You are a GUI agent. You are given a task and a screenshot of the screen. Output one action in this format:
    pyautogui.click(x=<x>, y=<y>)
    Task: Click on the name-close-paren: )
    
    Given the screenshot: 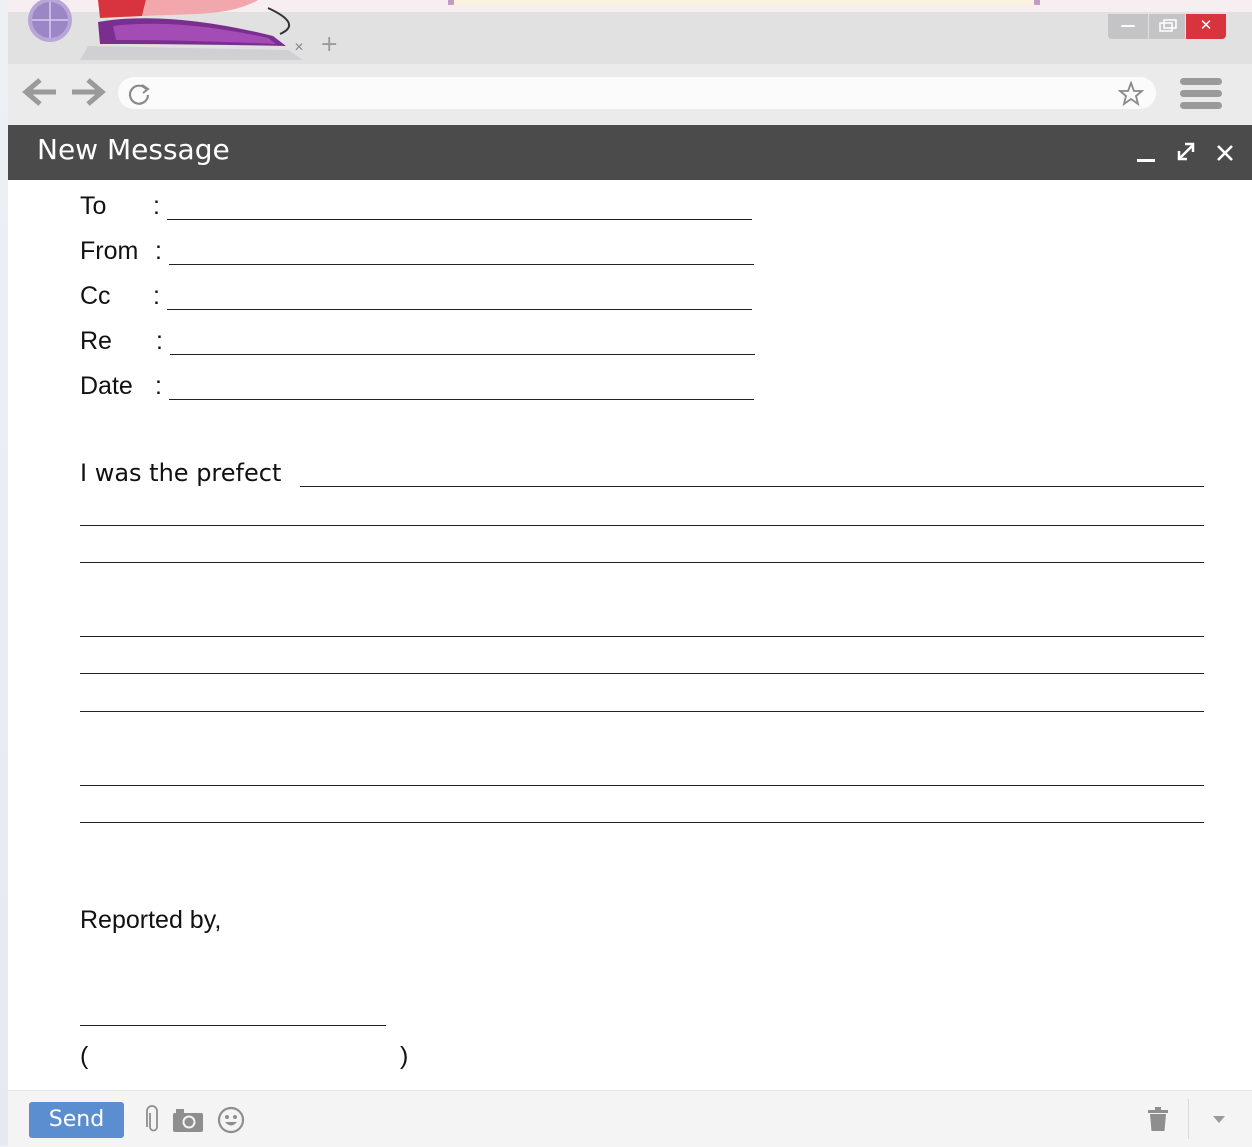 What is the action you would take?
    pyautogui.click(x=404, y=1056)
    